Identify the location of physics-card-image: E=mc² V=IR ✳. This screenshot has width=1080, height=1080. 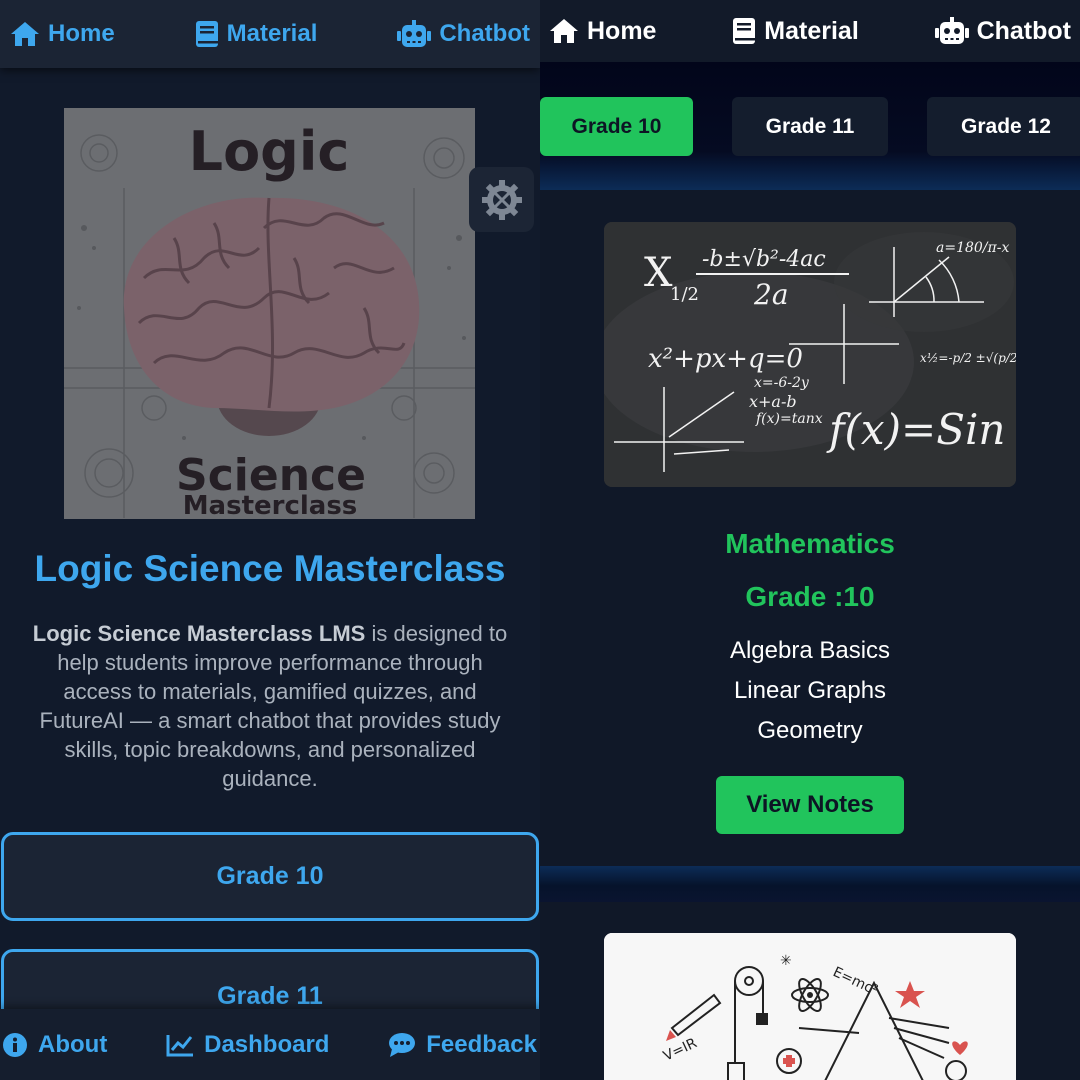
(810, 1006).